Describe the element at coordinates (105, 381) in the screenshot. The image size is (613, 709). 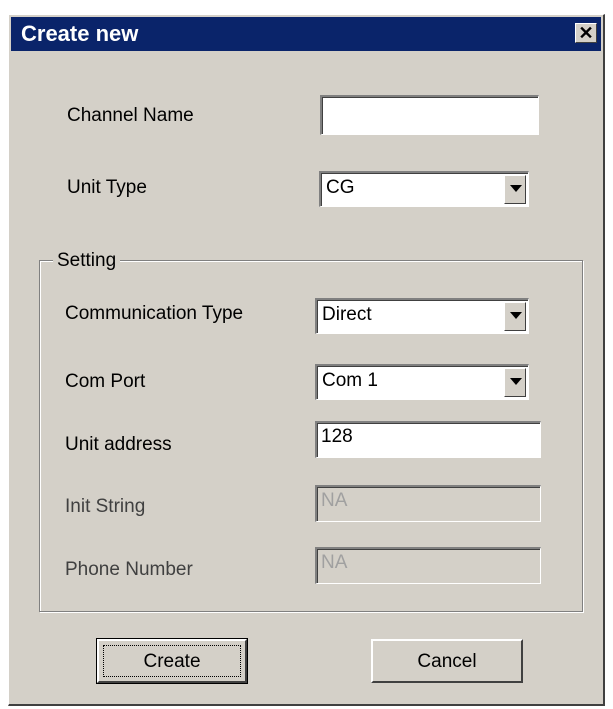
I see `com-port-label: Com Port` at that location.